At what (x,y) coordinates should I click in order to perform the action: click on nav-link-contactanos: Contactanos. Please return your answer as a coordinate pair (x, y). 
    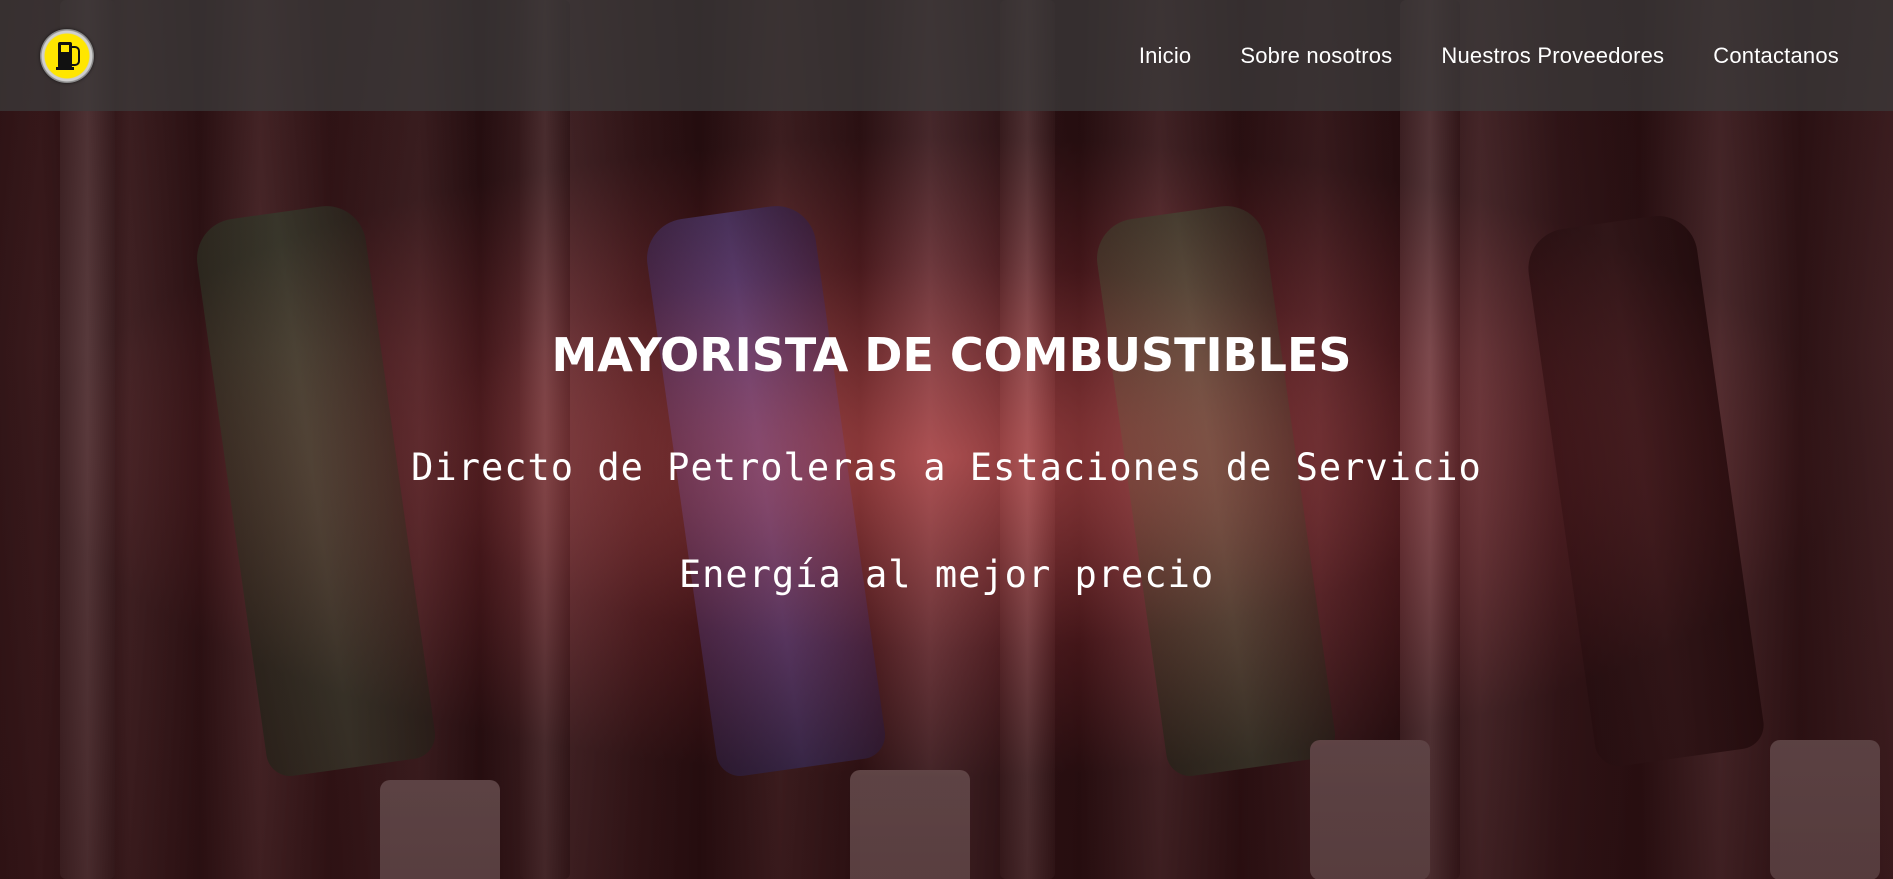
    Looking at the image, I should click on (1776, 56).